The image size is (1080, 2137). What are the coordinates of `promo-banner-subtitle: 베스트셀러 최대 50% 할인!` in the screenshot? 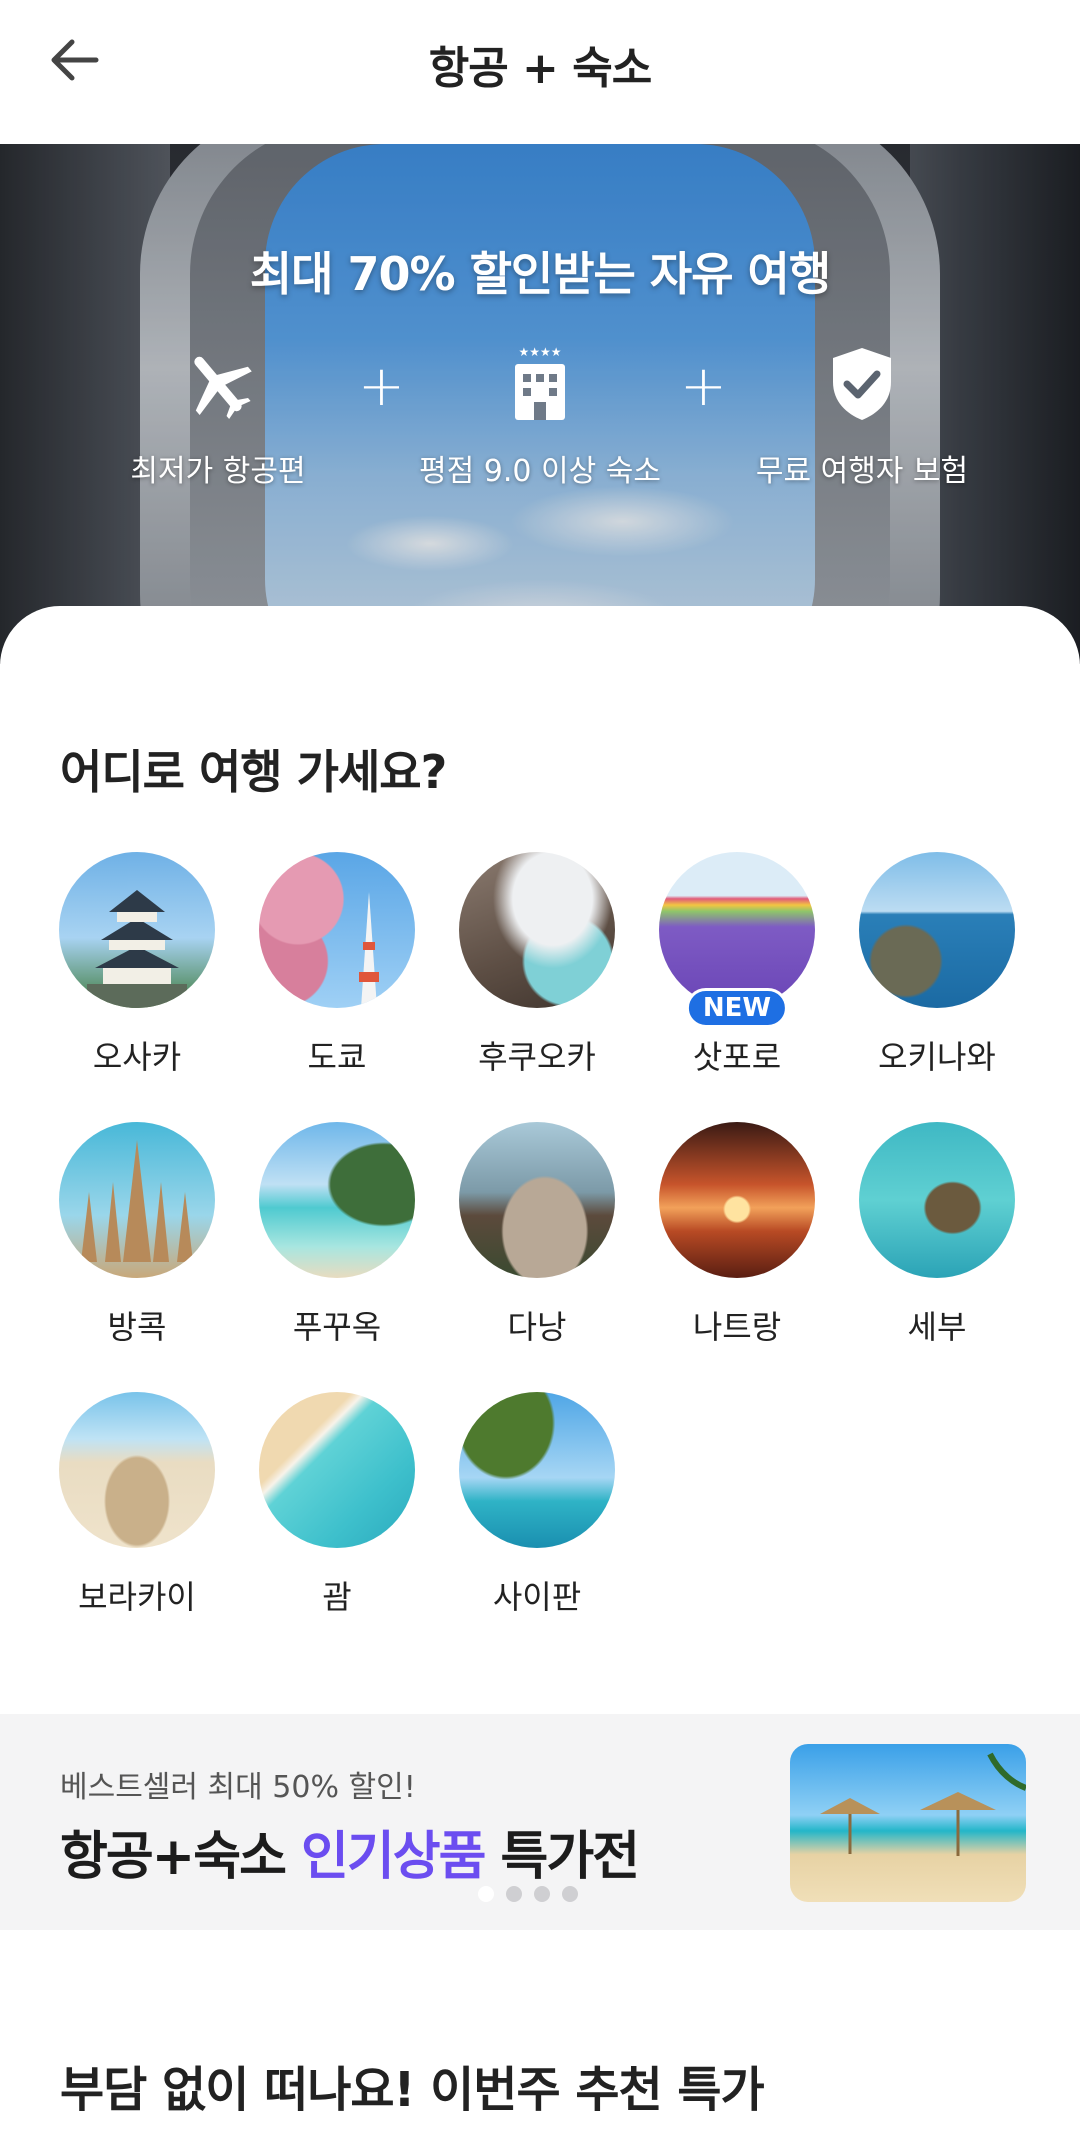 It's located at (238, 1787).